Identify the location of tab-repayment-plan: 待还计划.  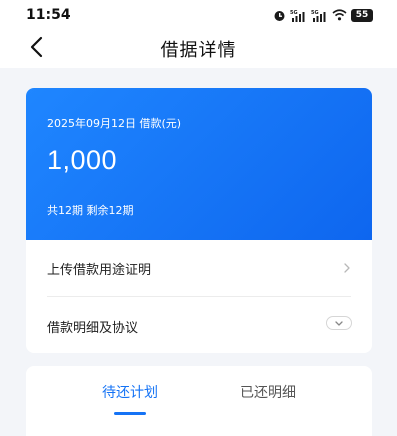
(130, 392).